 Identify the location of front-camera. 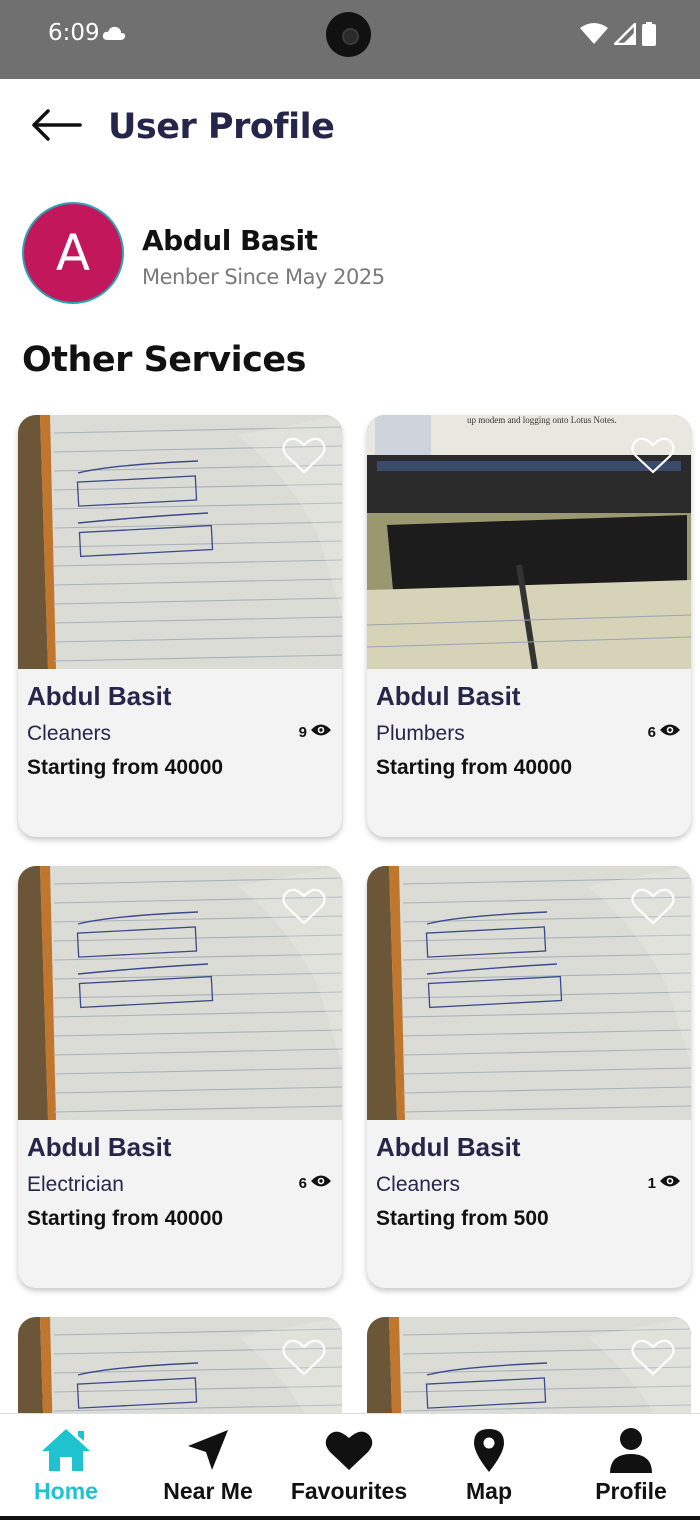
(348, 34).